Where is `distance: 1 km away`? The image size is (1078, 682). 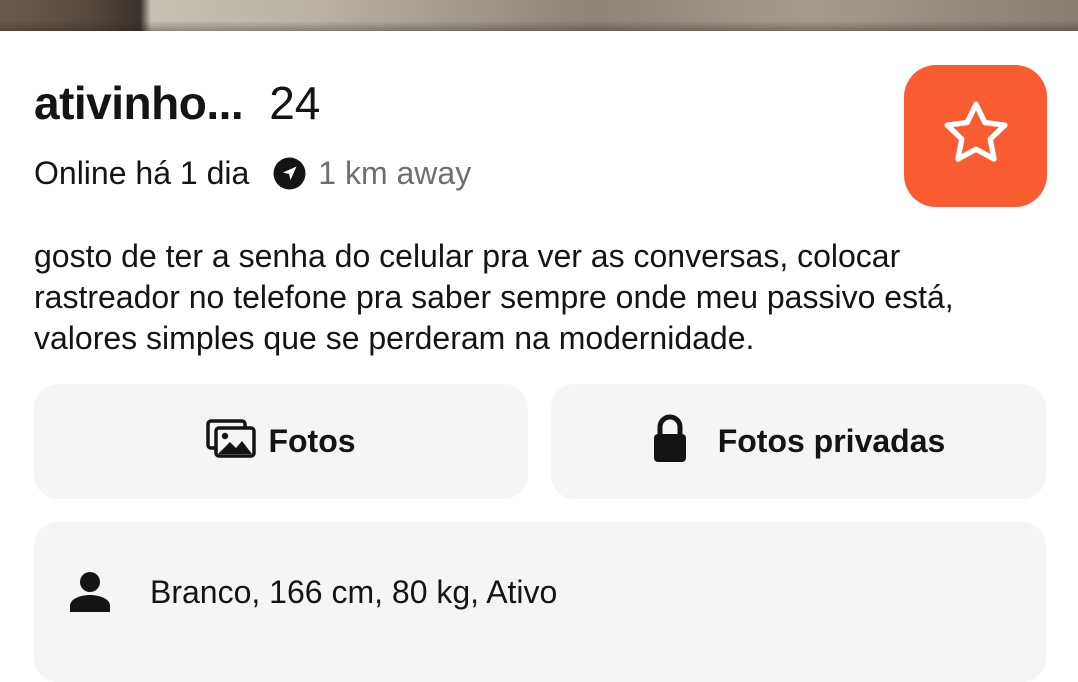
distance: 1 km away is located at coordinates (395, 173).